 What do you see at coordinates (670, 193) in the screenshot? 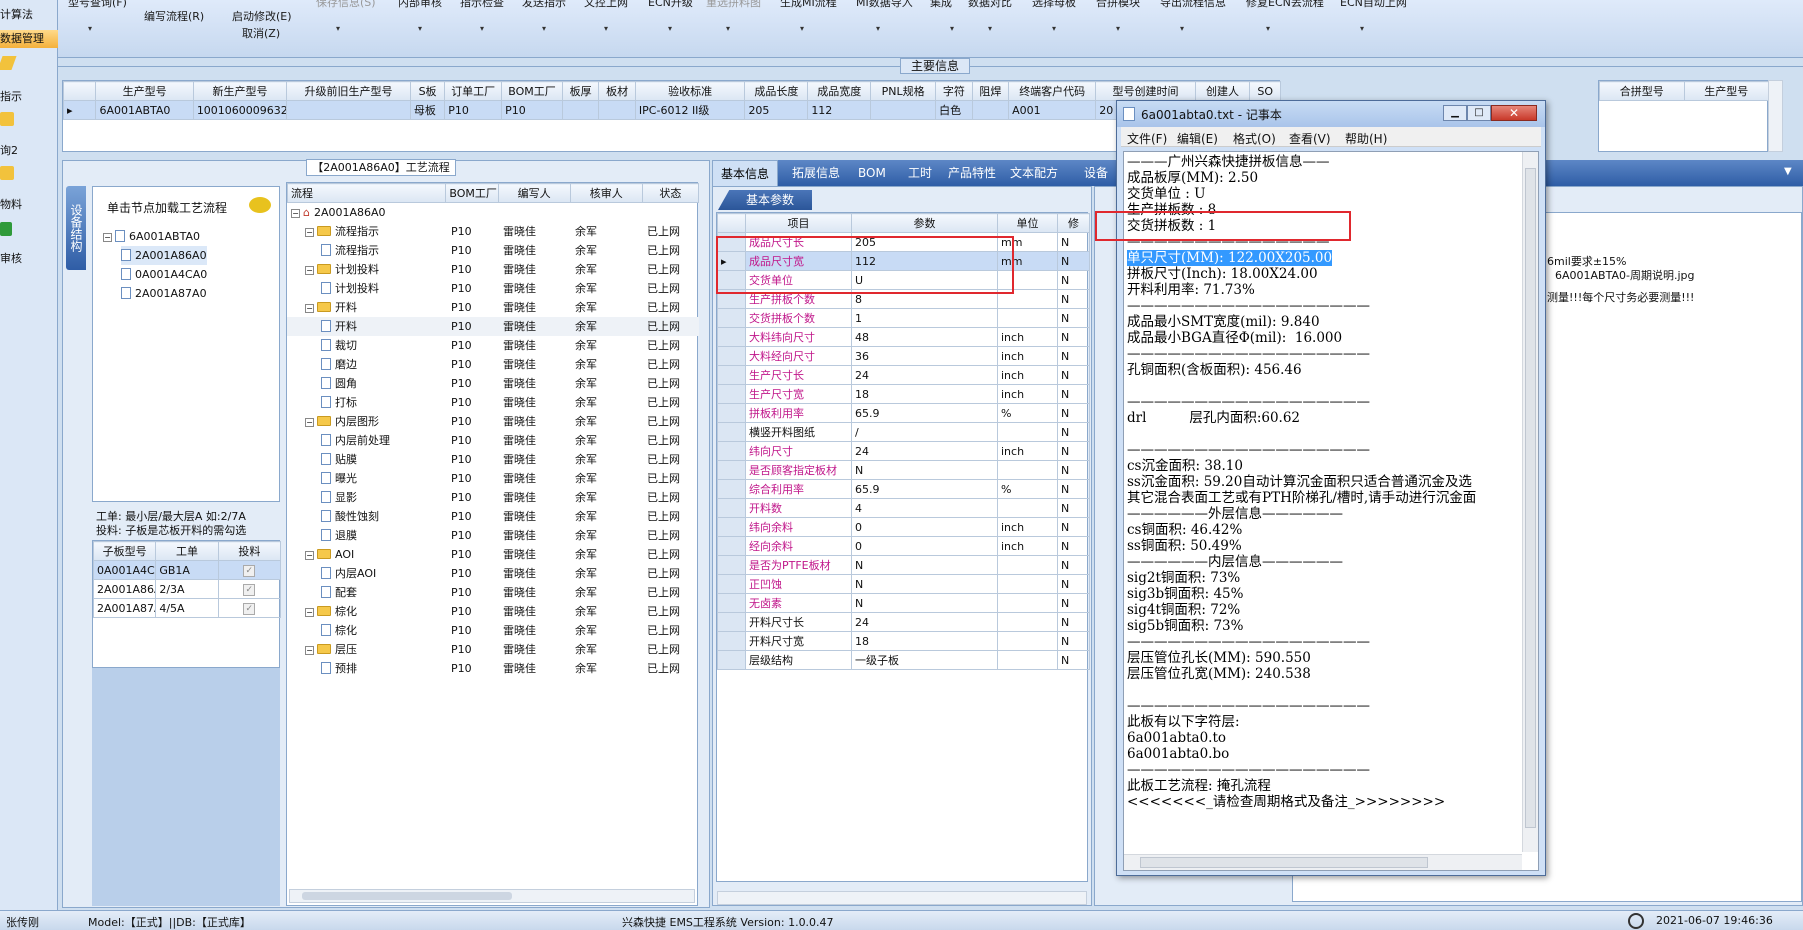
I see `col-header: 状态` at bounding box center [670, 193].